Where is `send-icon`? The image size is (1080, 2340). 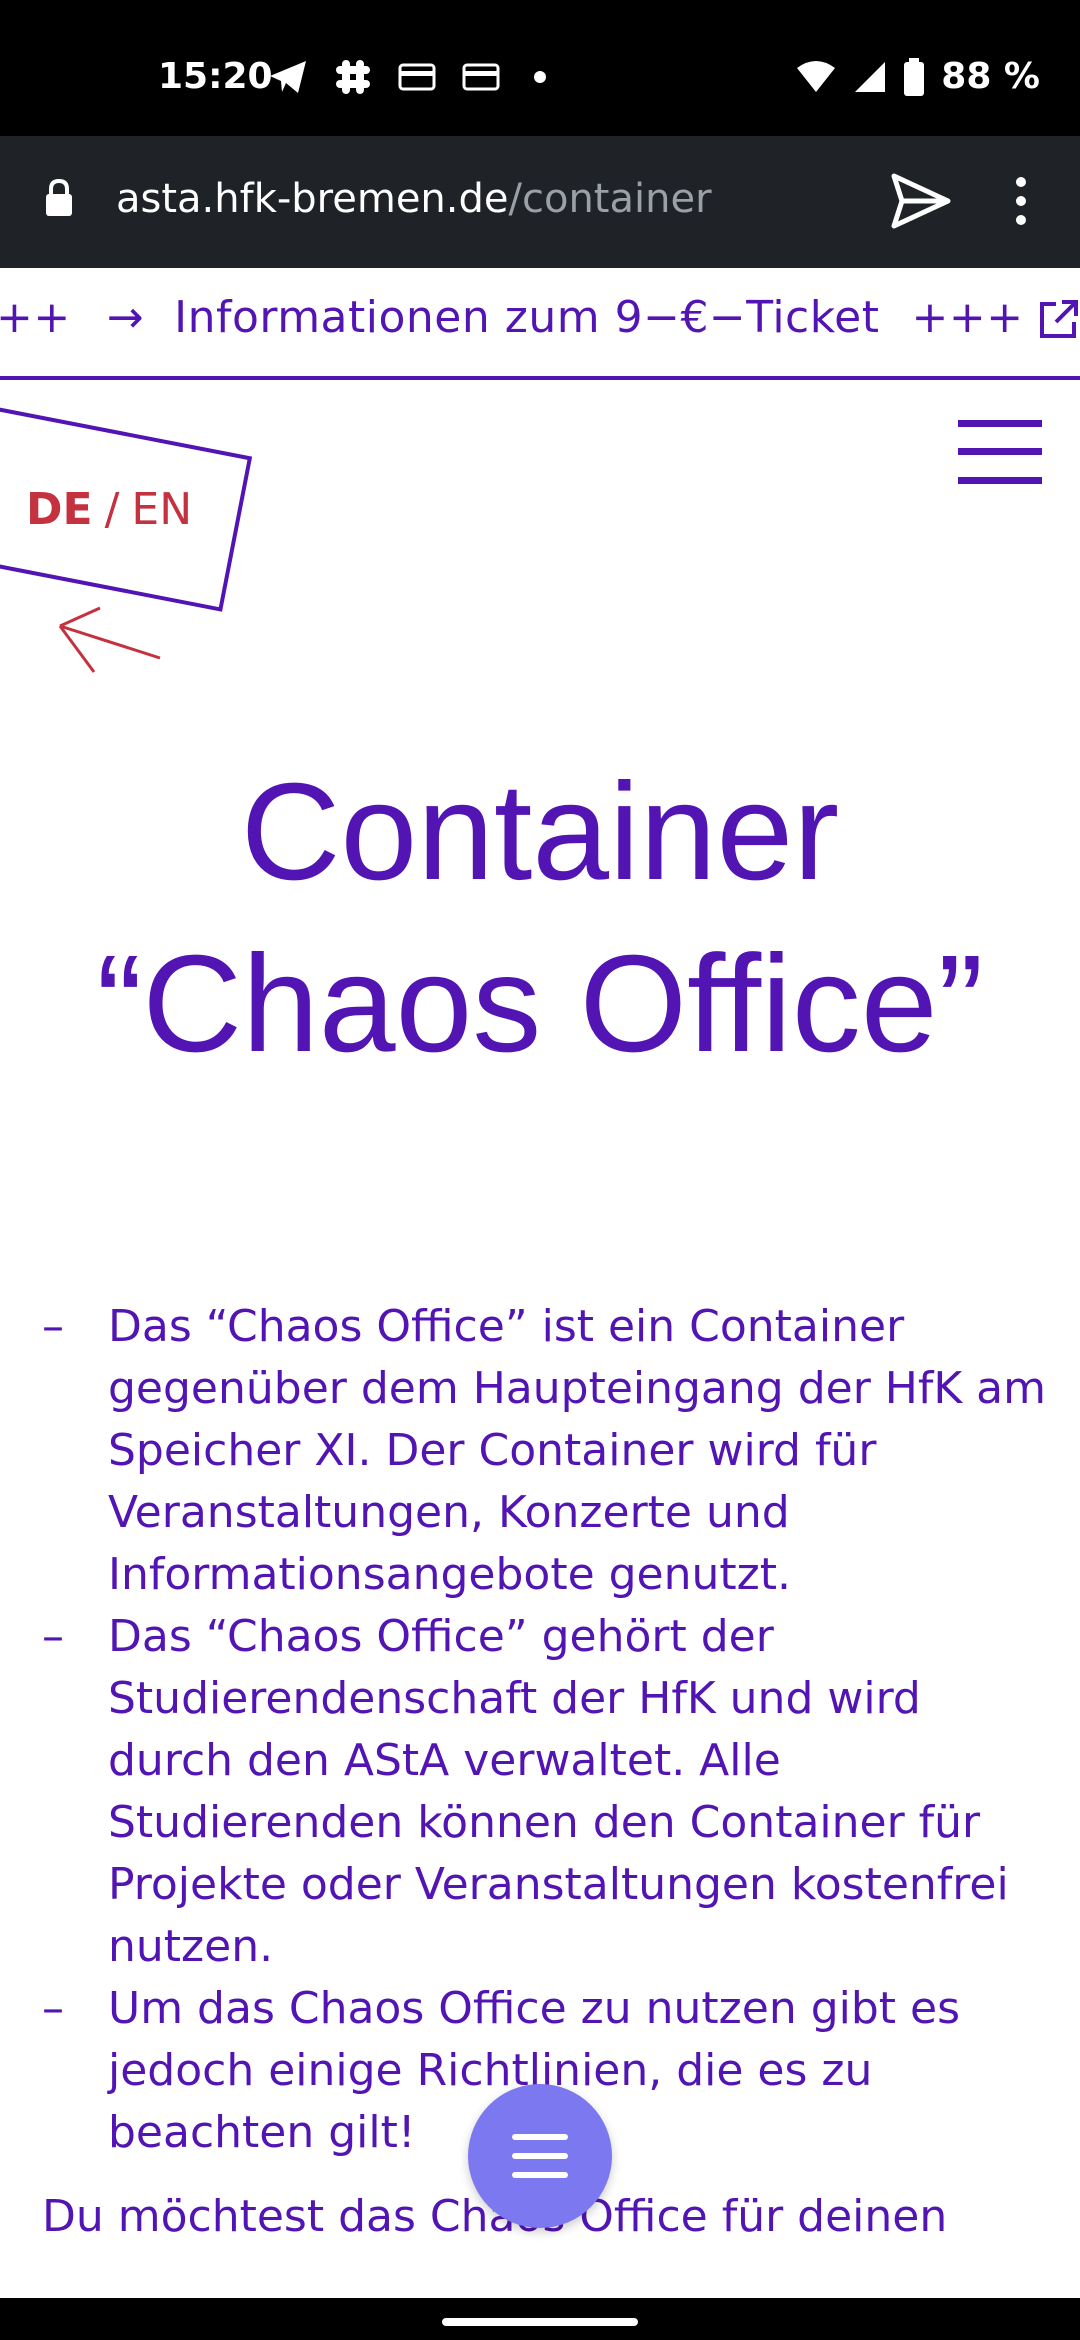
send-icon is located at coordinates (921, 201).